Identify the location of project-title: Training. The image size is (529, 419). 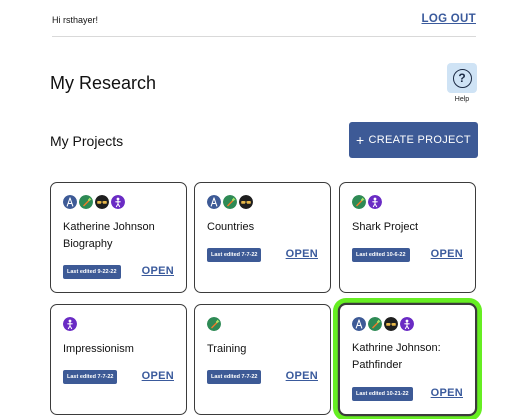
(227, 349).